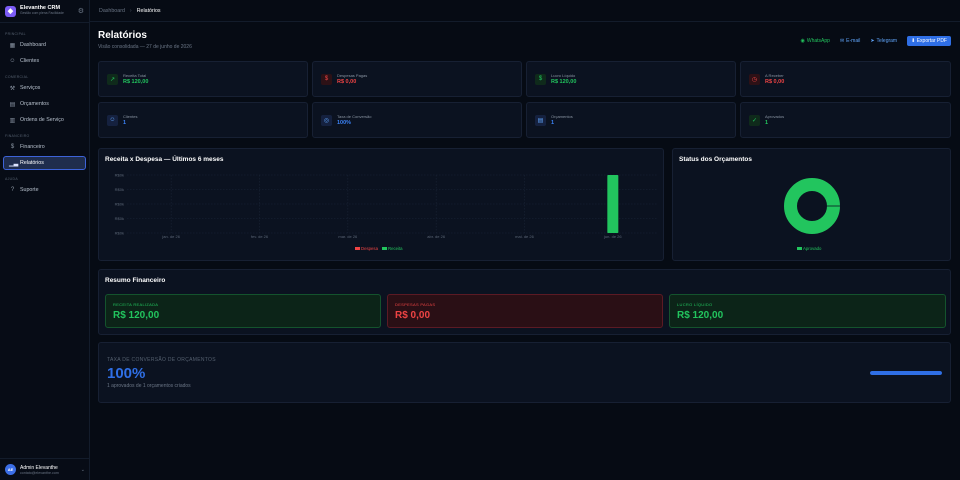 The width and height of the screenshot is (960, 480). I want to click on user-name: Admin Elevanthe, so click(39, 467).